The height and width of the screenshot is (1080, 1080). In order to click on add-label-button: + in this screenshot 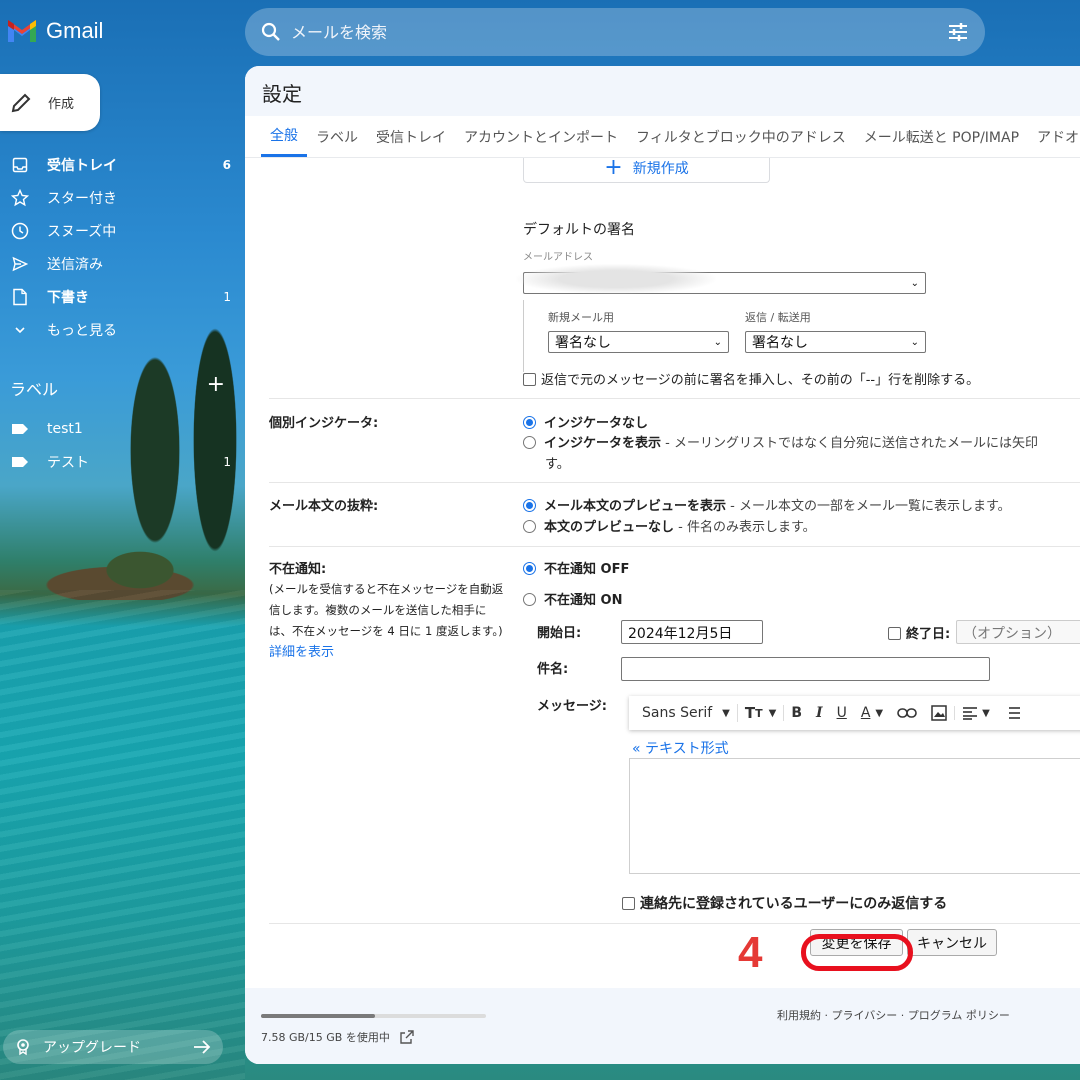, I will do `click(216, 387)`.